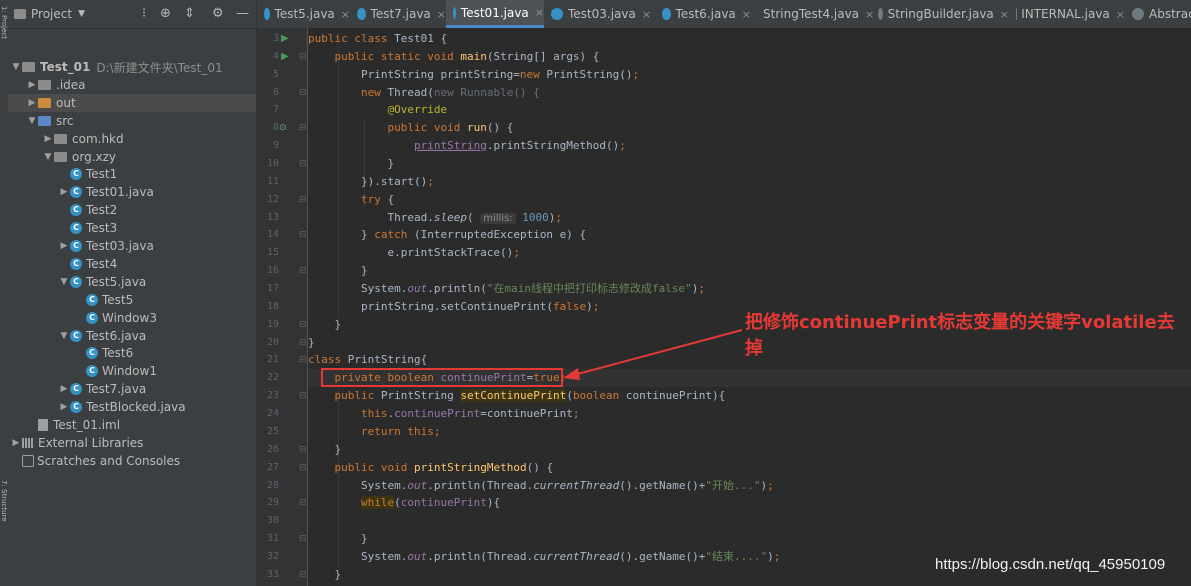  Describe the element at coordinates (1050, 564) in the screenshot. I see `watermark: https://blog.csdn.net/qq_45950109` at that location.